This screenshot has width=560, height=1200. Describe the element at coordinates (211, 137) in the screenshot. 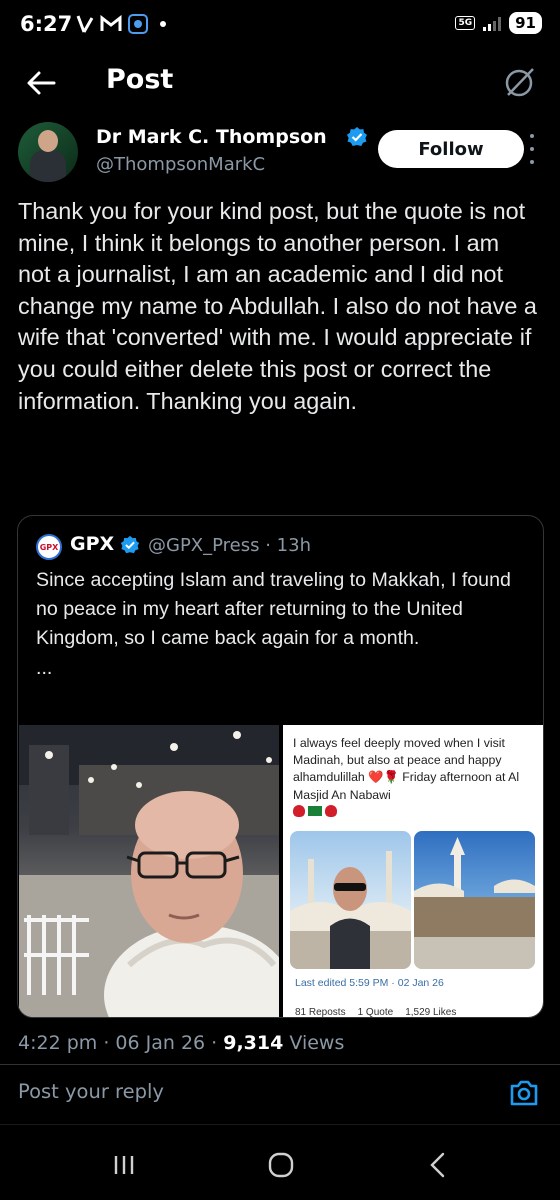

I see `author-name: Dr Mark C. Thompson` at that location.